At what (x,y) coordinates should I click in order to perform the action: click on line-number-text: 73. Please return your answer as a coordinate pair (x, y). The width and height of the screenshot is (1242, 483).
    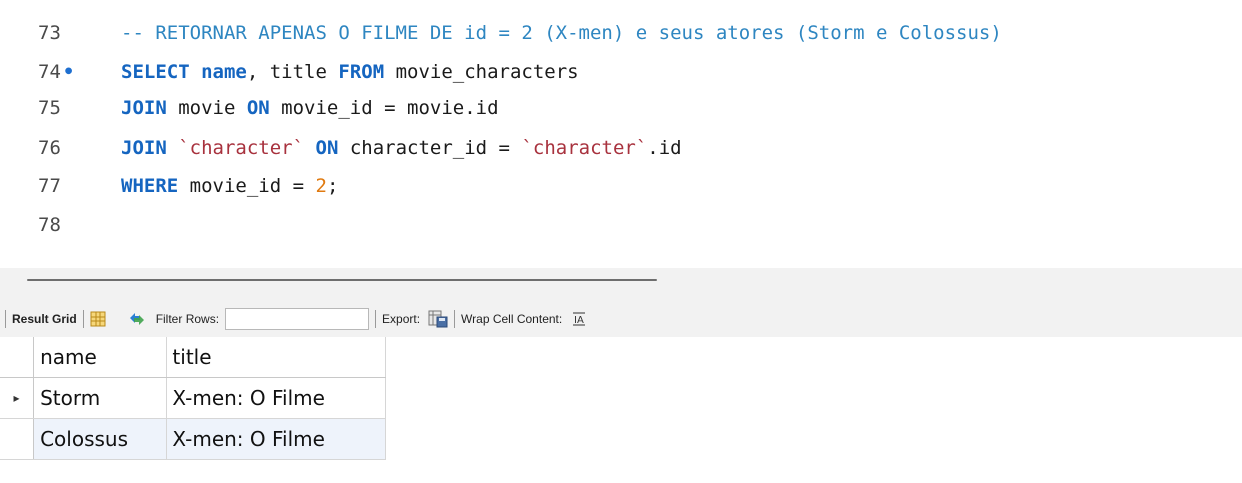
    Looking at the image, I should click on (49, 33).